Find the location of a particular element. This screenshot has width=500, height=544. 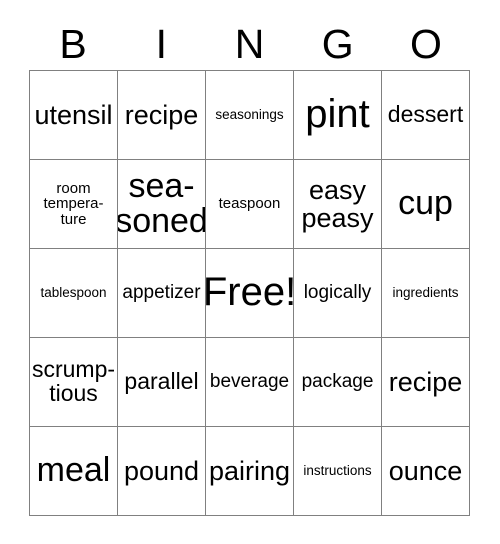

bingo-cell-label: seasonings is located at coordinates (249, 114).